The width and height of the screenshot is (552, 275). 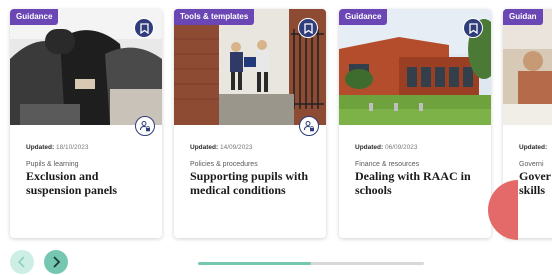 I want to click on carousel-progress-fill, so click(x=254, y=263).